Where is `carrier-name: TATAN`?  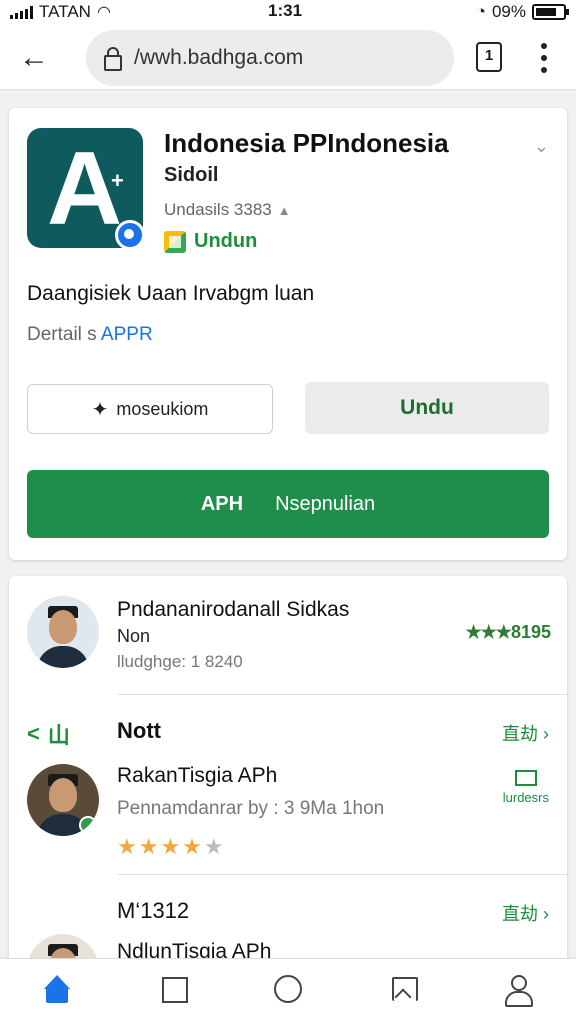
carrier-name: TATAN is located at coordinates (65, 11).